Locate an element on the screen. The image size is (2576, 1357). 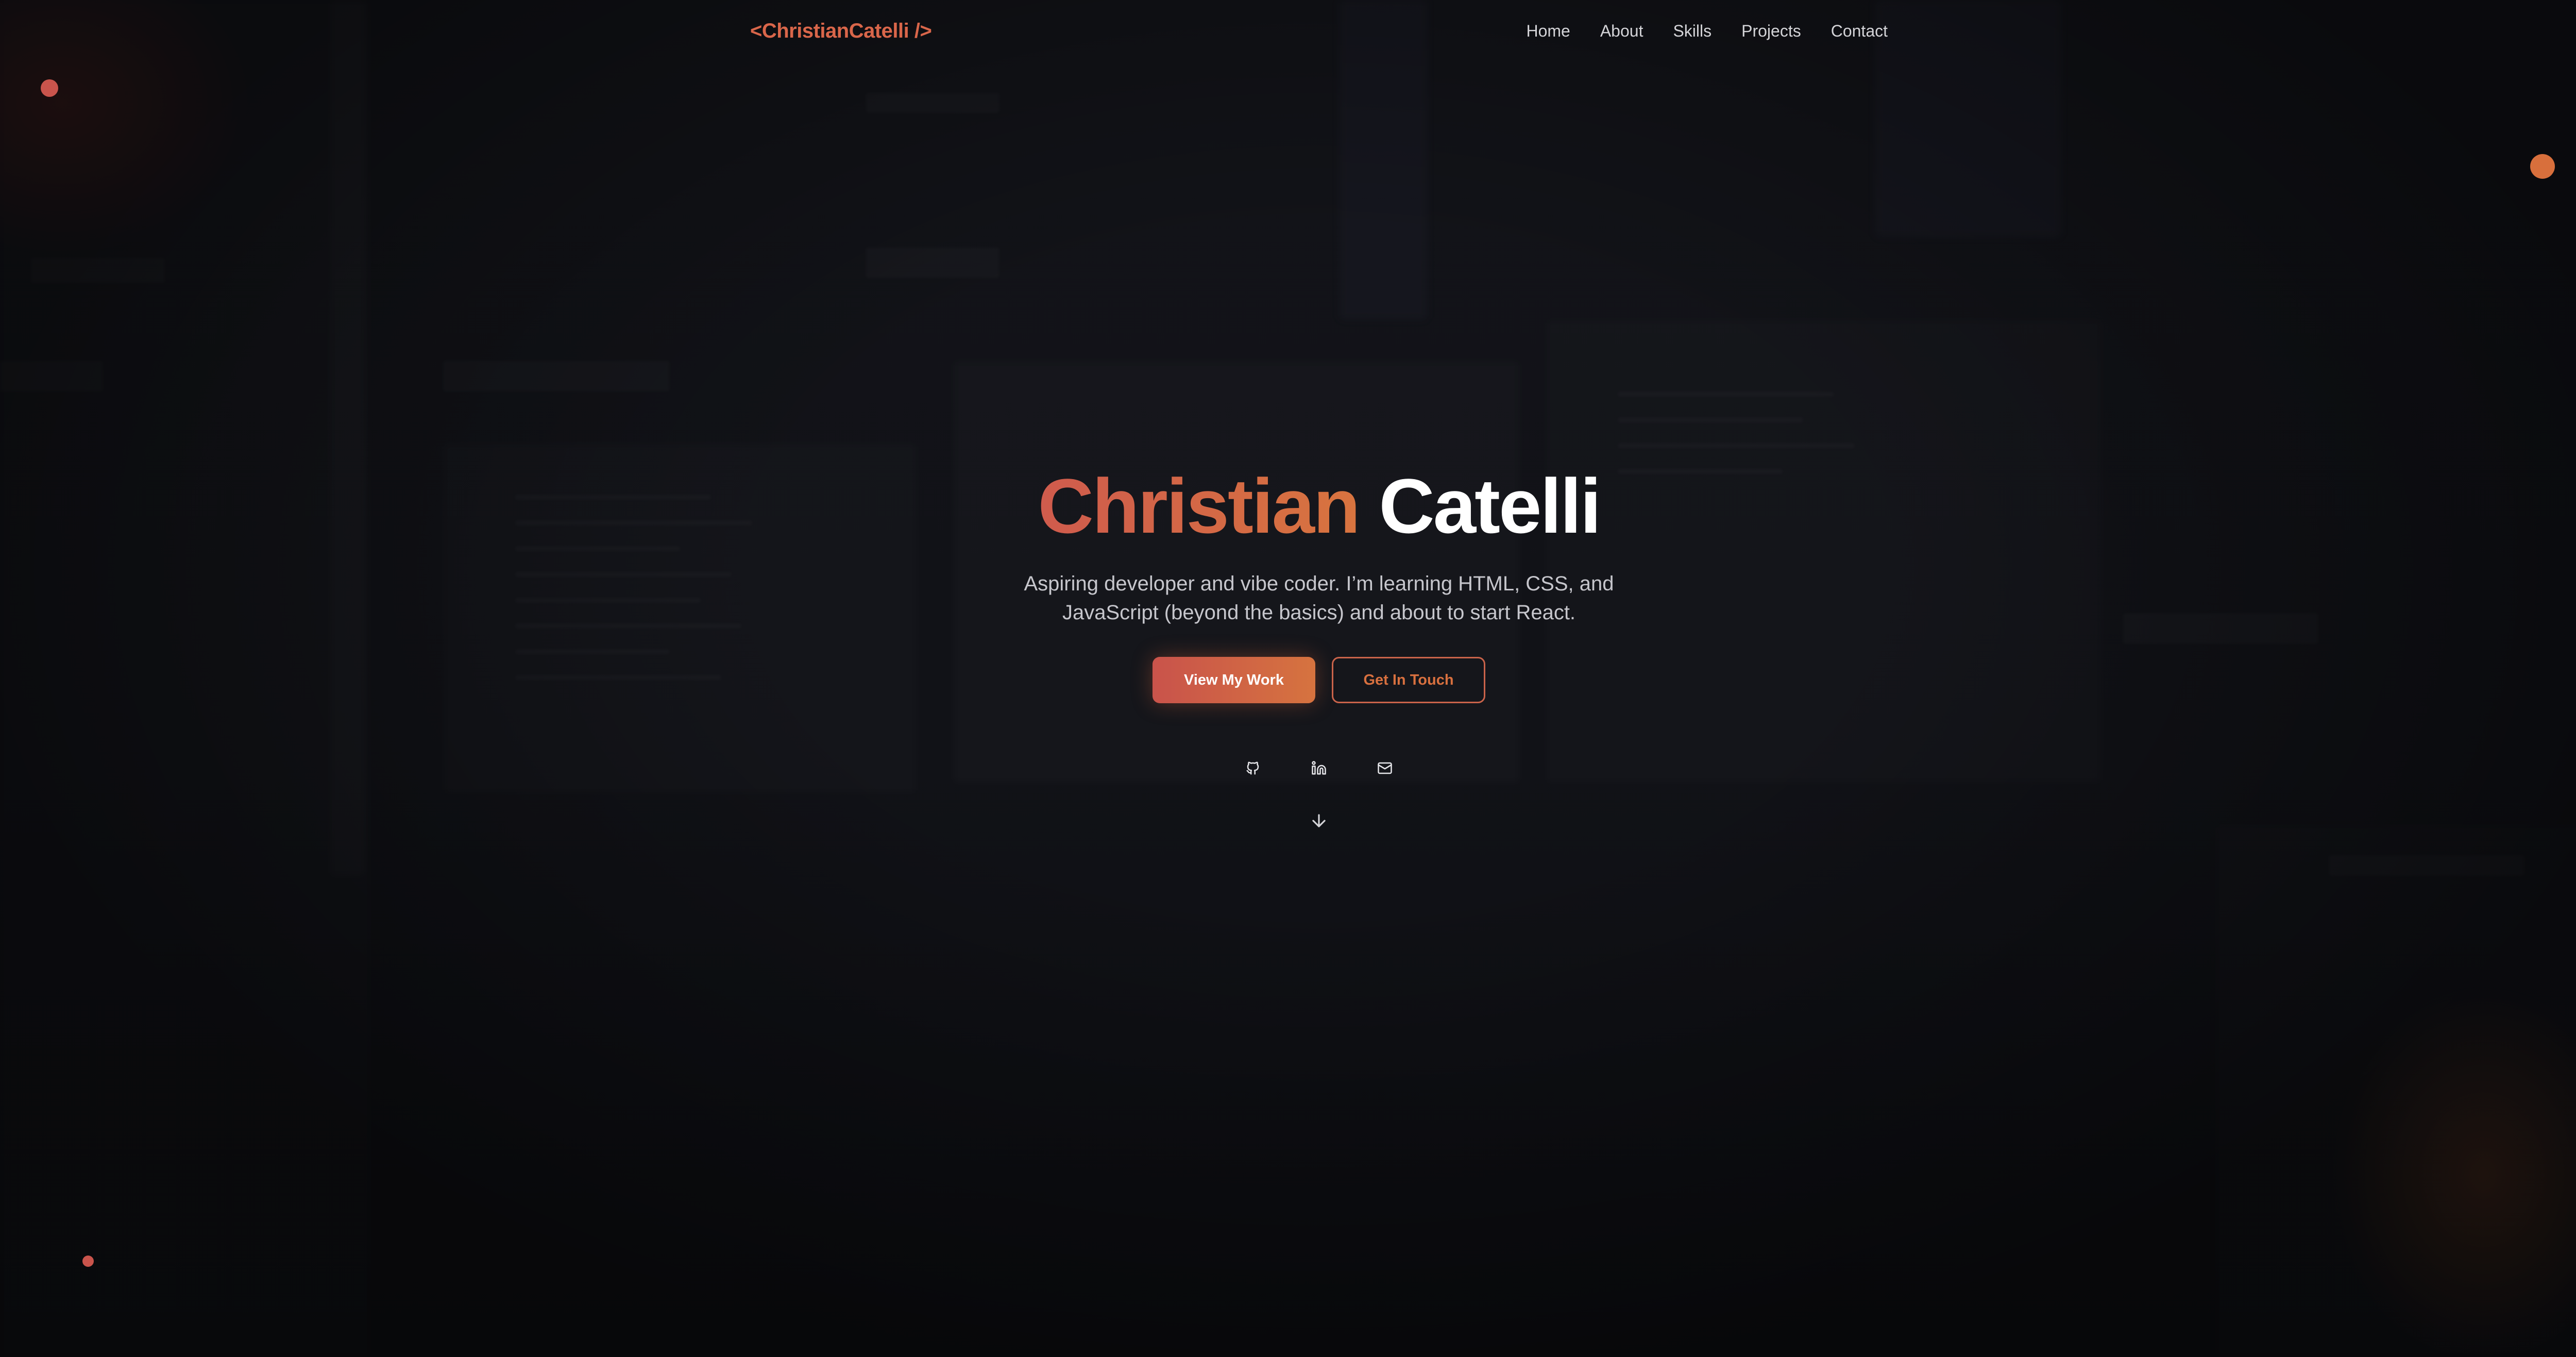
hero-last-name: Catelli is located at coordinates (1490, 506).